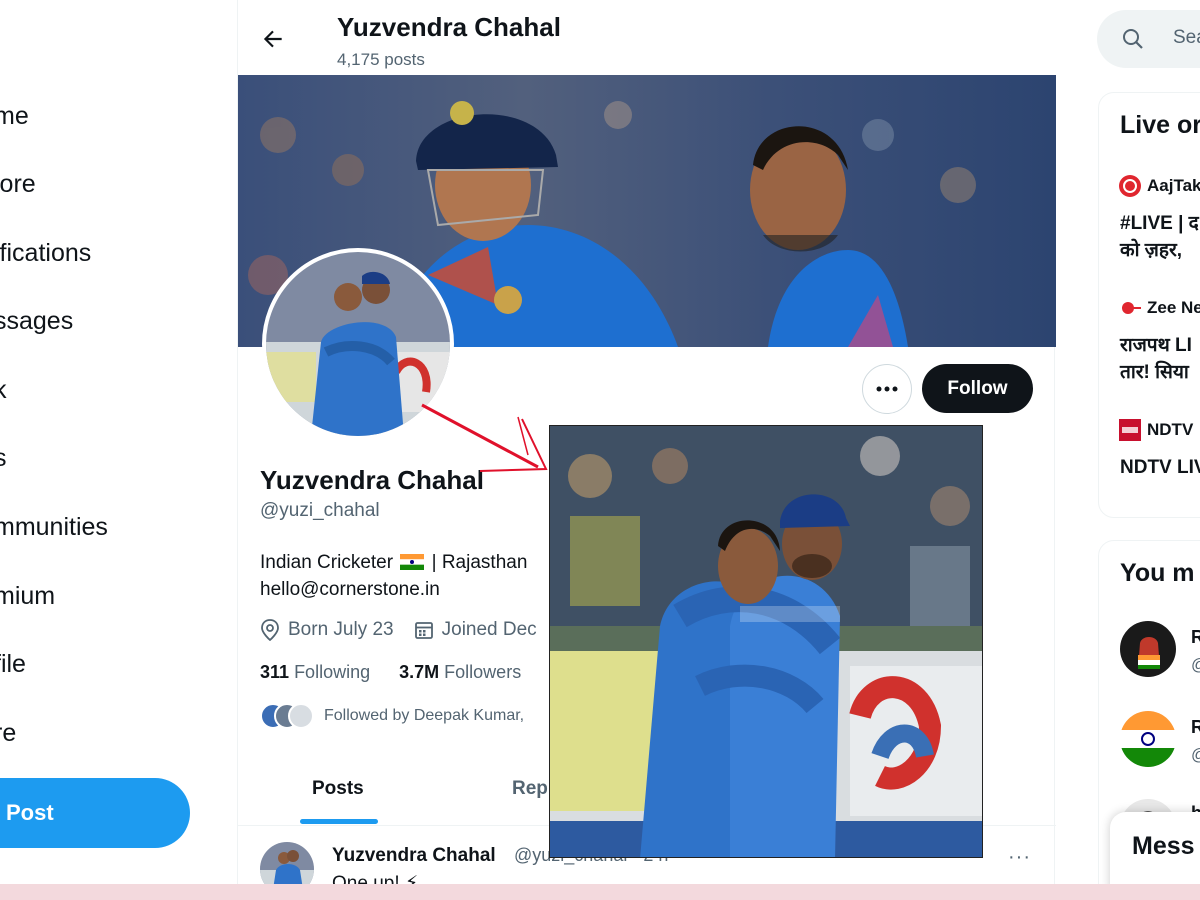 The height and width of the screenshot is (900, 1200). I want to click on bio-text-part2: | Rajasthan, so click(479, 562).